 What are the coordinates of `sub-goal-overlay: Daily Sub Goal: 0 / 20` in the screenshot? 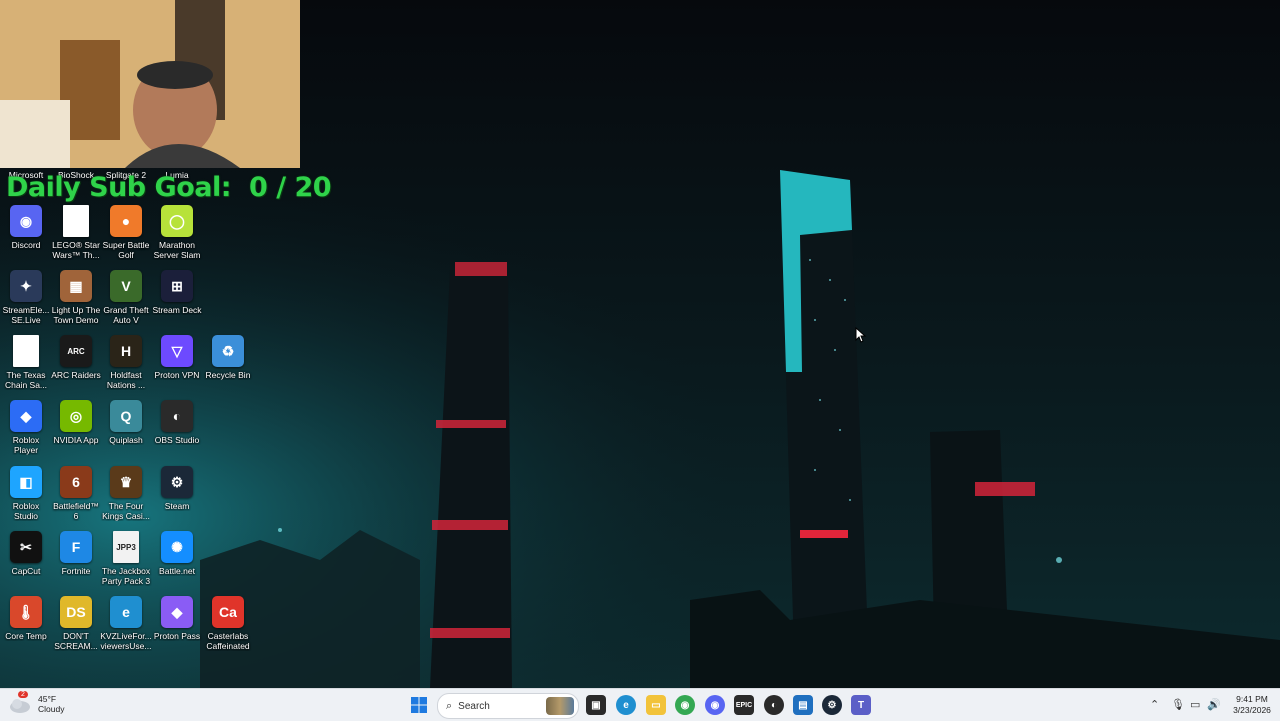 It's located at (169, 187).